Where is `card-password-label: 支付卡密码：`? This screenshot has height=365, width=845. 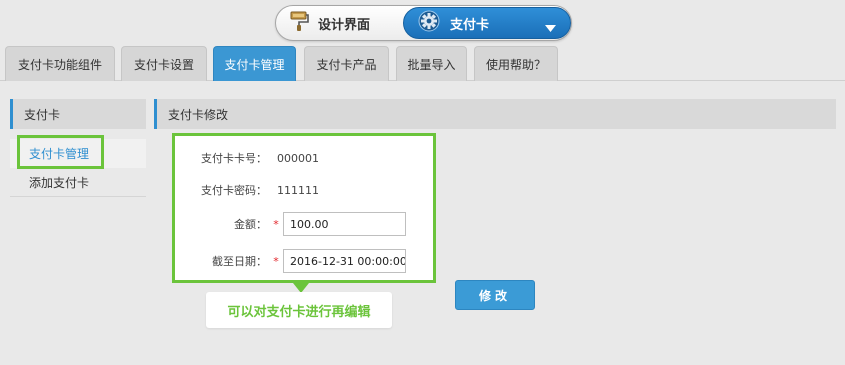
card-password-label: 支付卡密码： is located at coordinates (234, 190).